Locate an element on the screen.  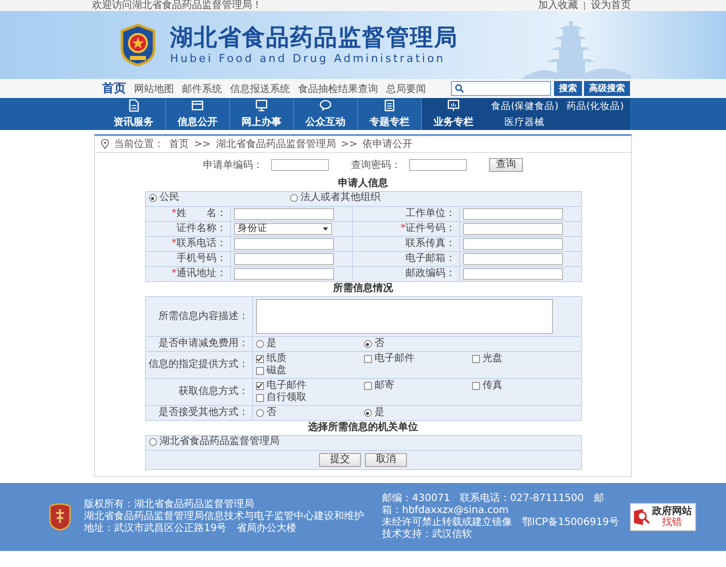
badge-subtitle: 找错 is located at coordinates (672, 522).